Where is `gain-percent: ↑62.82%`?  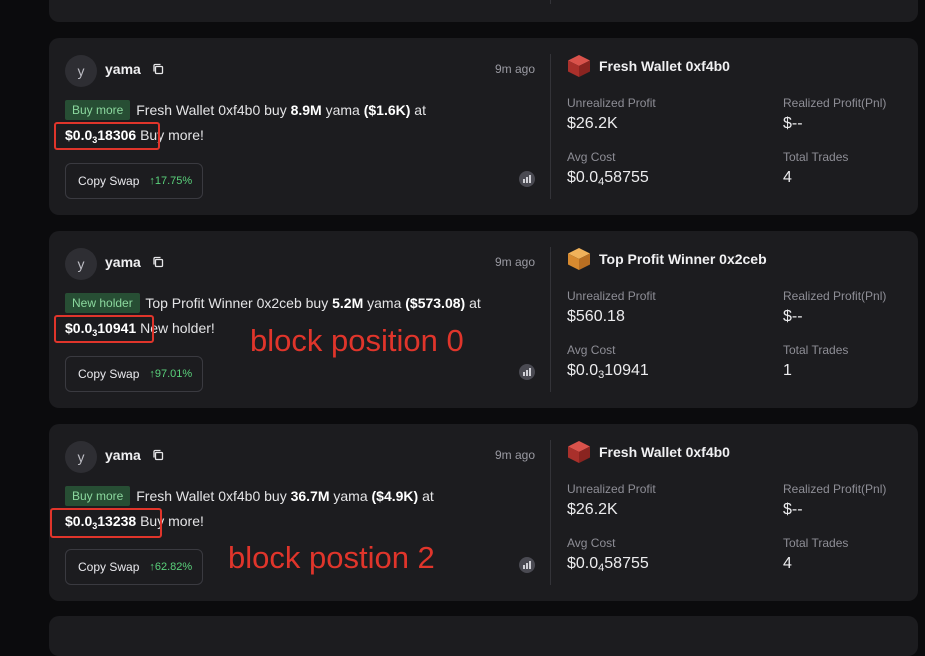
gain-percent: ↑62.82% is located at coordinates (171, 567).